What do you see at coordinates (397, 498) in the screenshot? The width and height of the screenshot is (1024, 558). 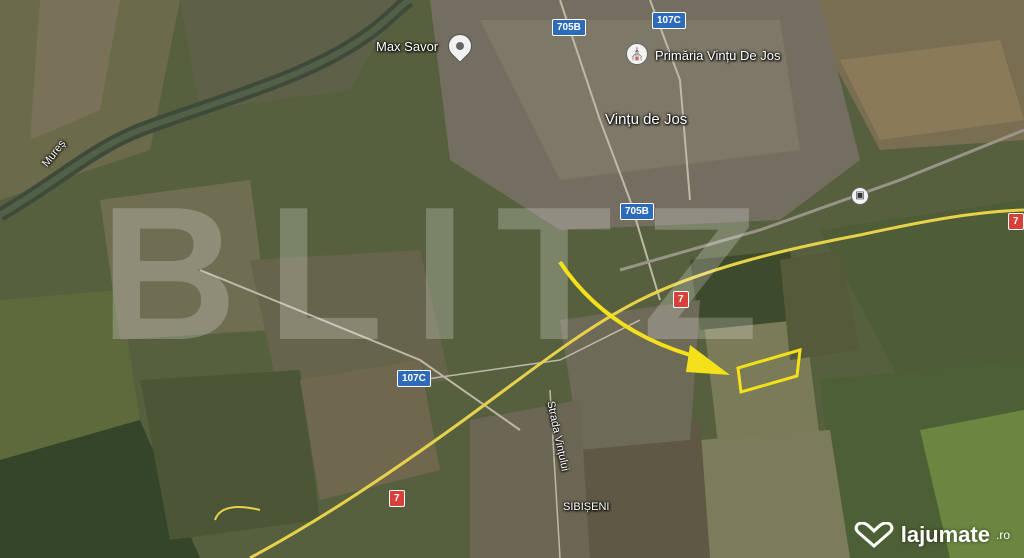 I see `road-shield-7-bottom: 7` at bounding box center [397, 498].